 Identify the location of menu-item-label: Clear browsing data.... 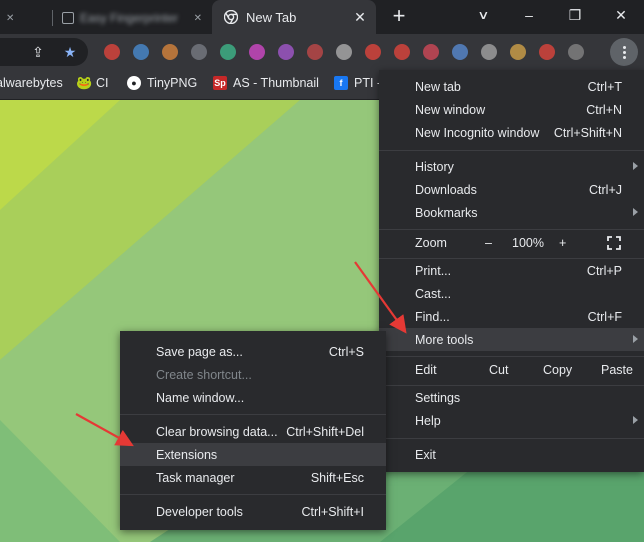
(217, 431).